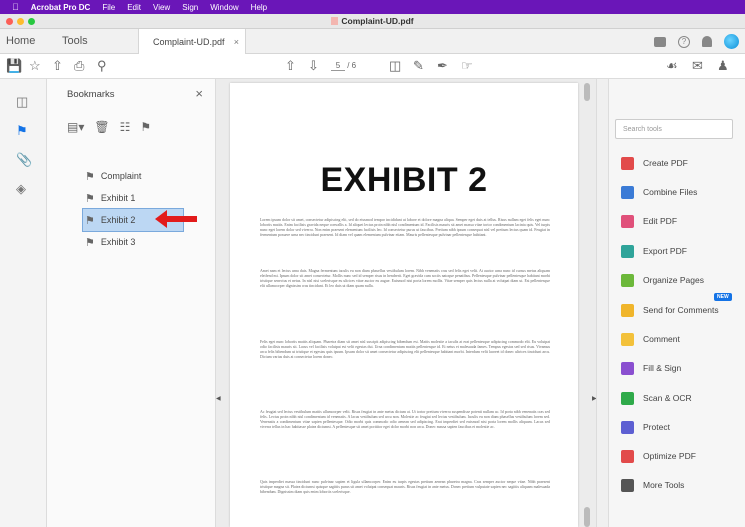 Image resolution: width=745 pixels, height=527 pixels. What do you see at coordinates (672, 66) in the screenshot?
I see `share-link-icon: ☙` at bounding box center [672, 66].